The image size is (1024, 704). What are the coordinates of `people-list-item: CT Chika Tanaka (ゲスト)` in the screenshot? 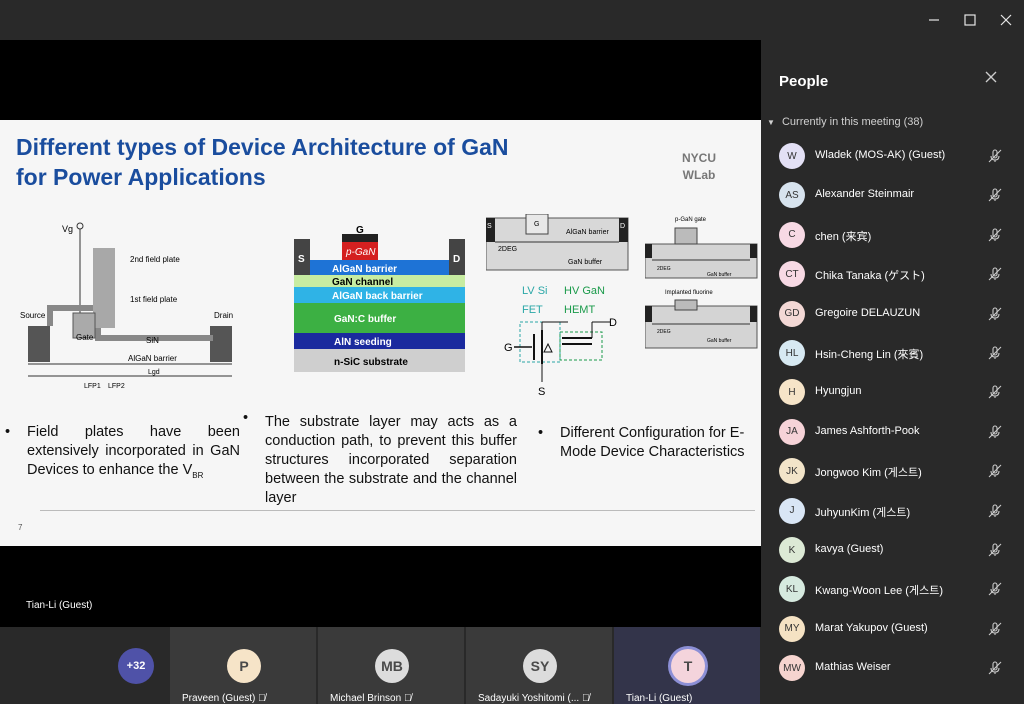 It's located at (892, 275).